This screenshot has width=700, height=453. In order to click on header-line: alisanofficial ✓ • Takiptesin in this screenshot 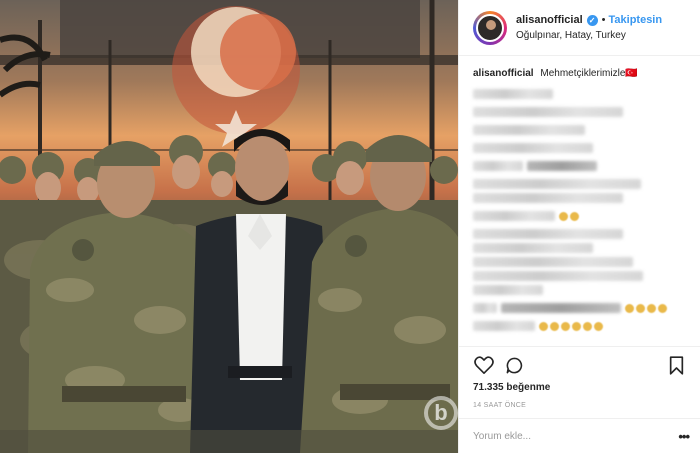, I will do `click(589, 20)`.